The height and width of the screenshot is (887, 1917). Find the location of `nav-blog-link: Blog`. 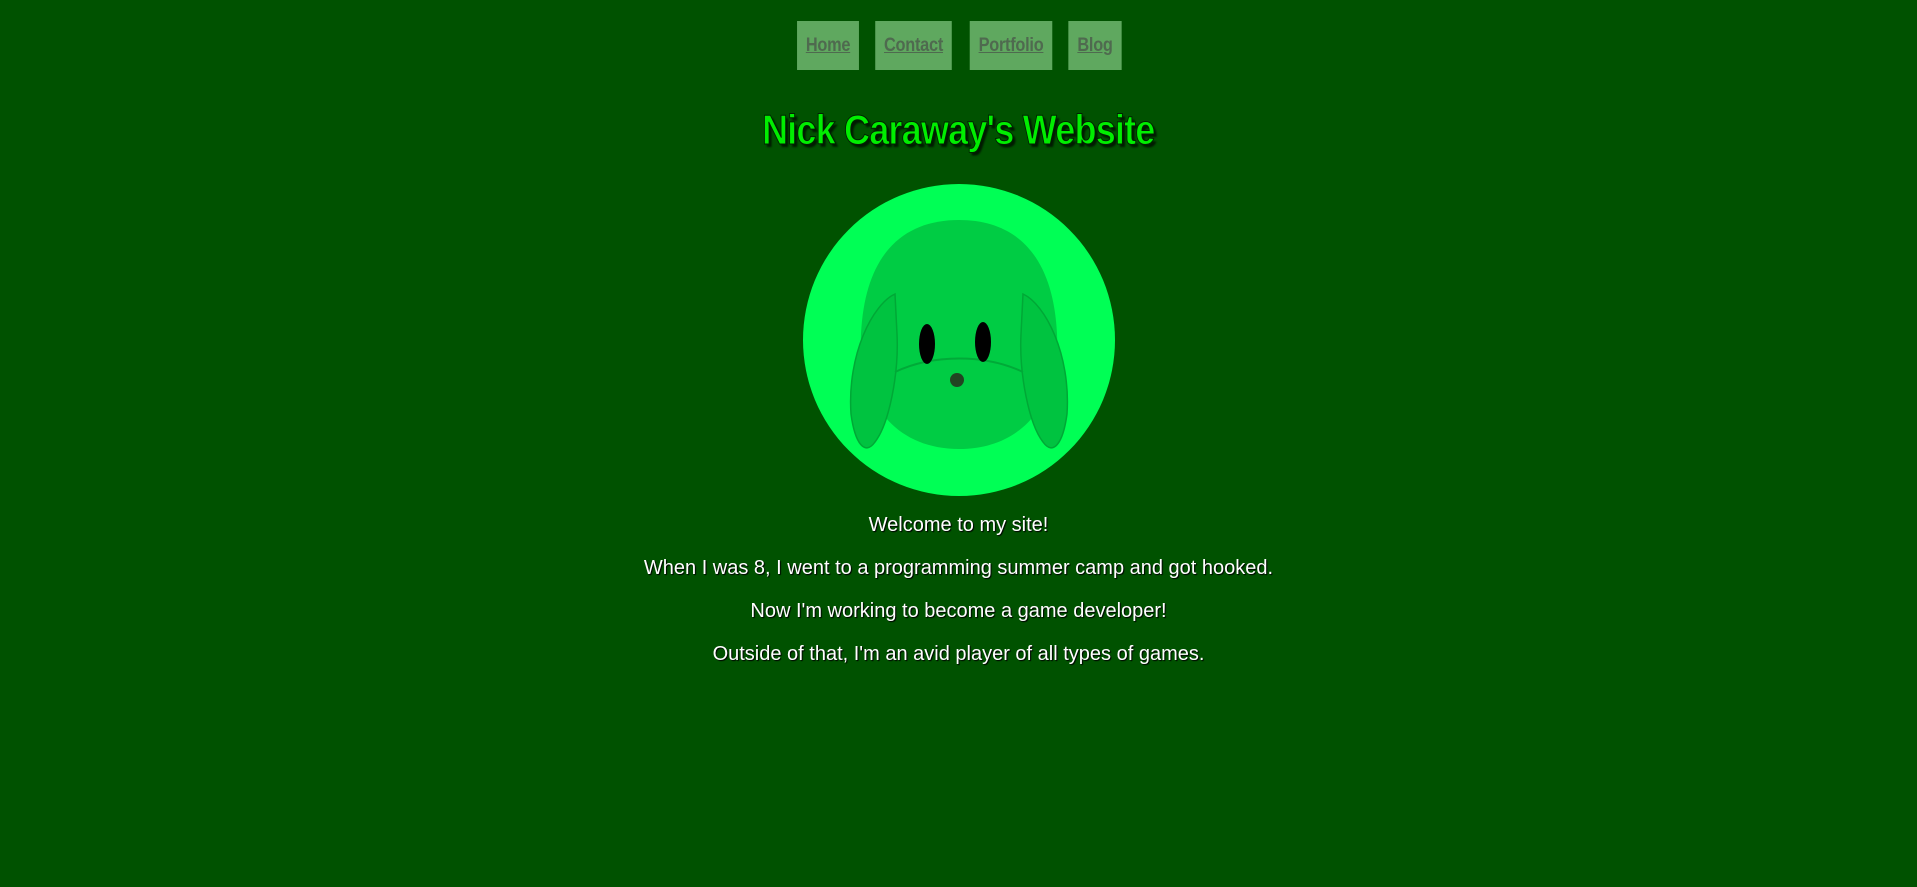

nav-blog-link: Blog is located at coordinates (1094, 45).